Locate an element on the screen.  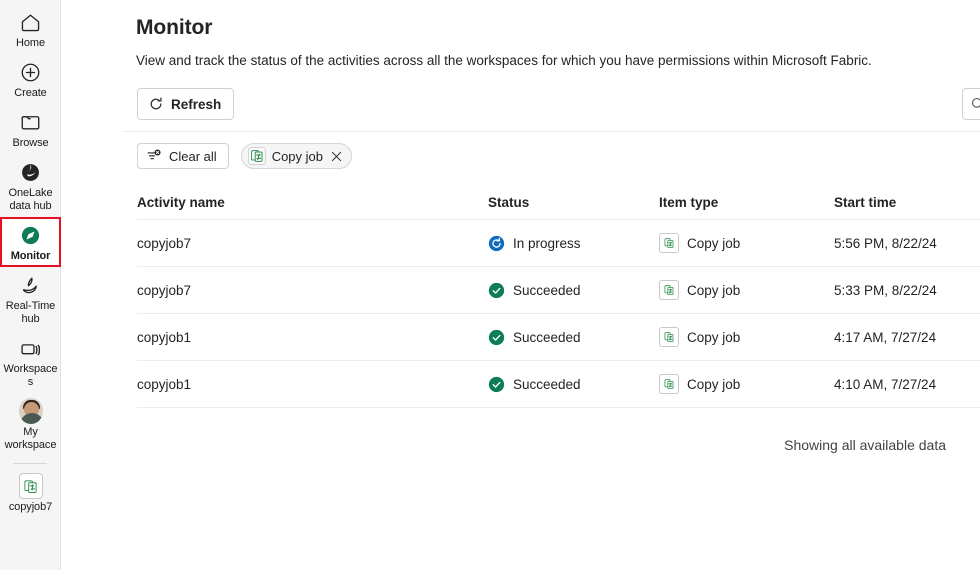
sidebar-divider is located at coordinates (30, 463).